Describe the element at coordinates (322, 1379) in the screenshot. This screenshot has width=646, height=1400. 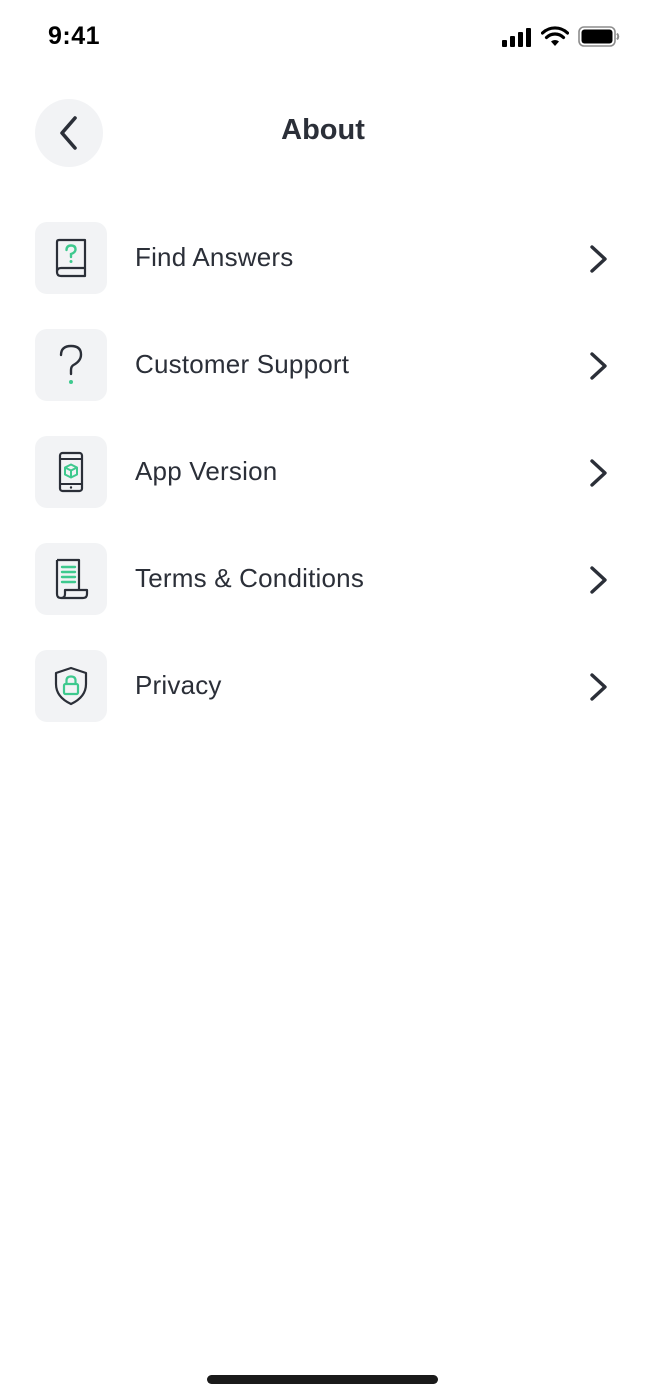
I see `home-indicator` at that location.